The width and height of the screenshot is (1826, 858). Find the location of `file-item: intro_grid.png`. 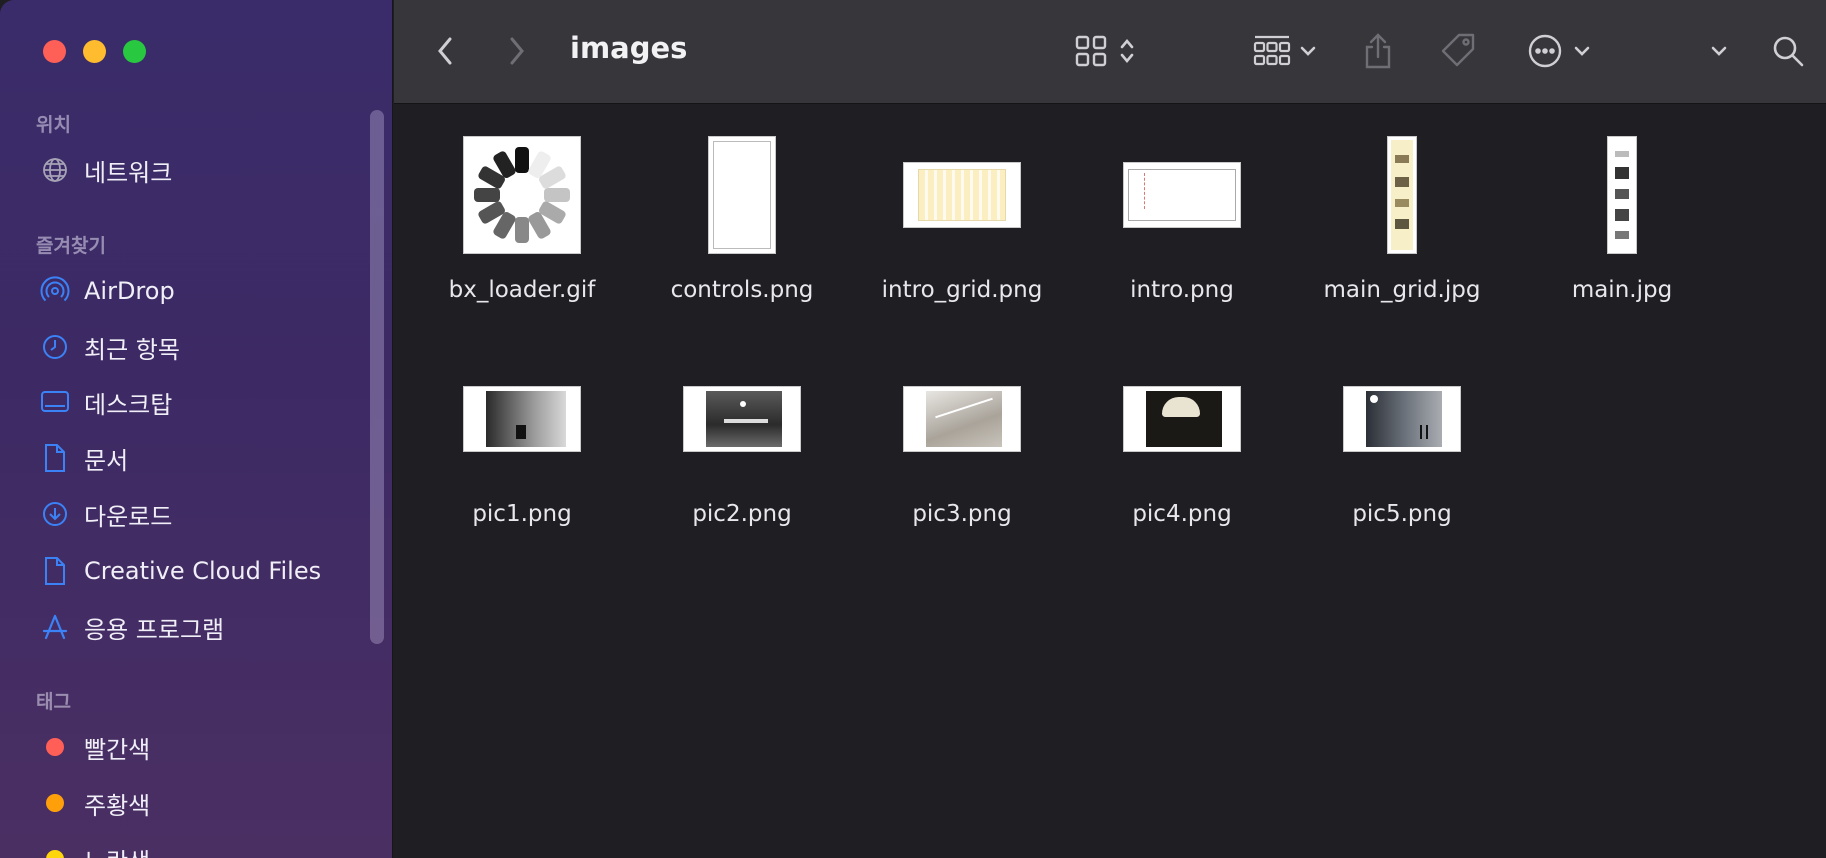

file-item: intro_grid.png is located at coordinates (962, 219).